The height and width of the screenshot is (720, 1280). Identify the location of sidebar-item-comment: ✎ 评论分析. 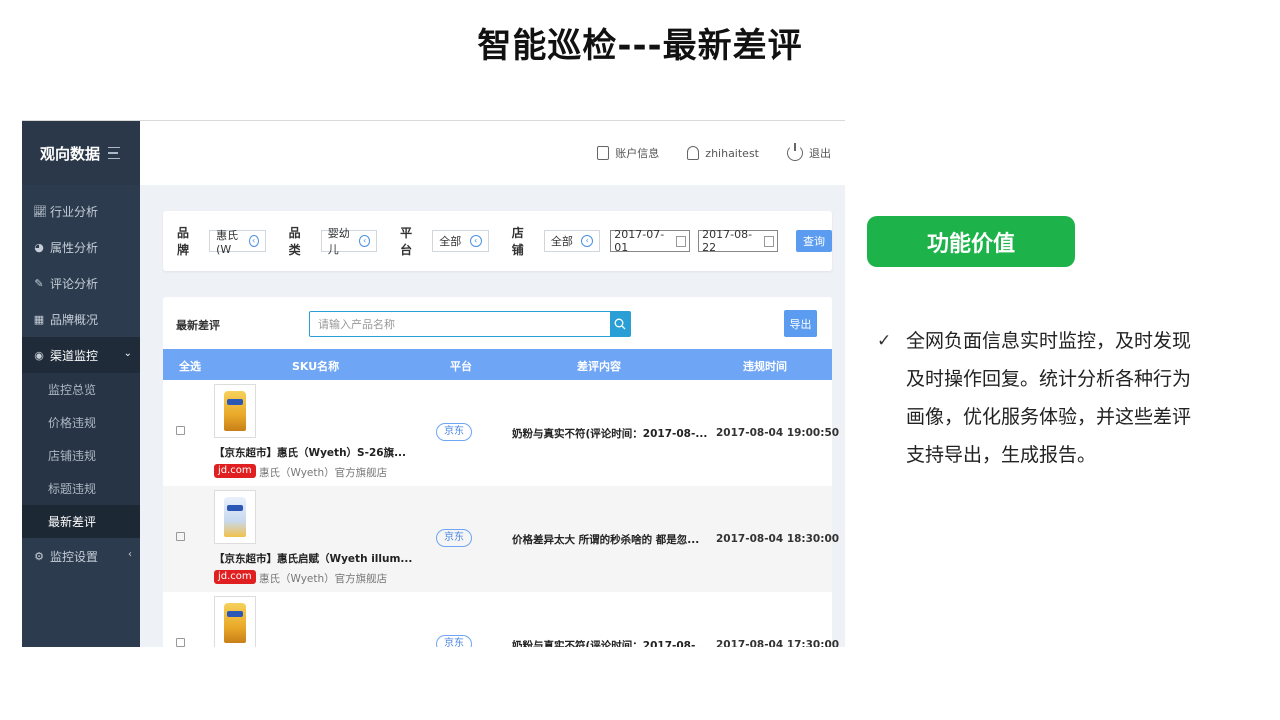
(81, 283).